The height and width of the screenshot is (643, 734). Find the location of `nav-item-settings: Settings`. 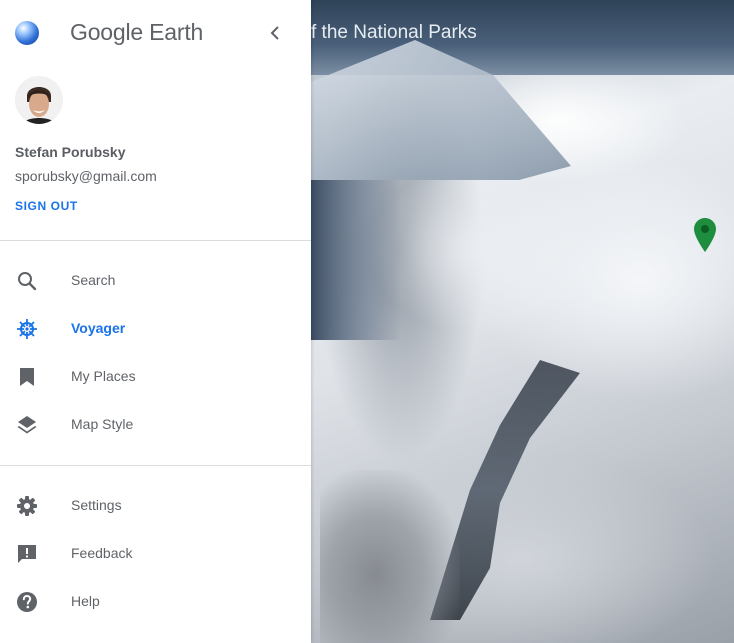

nav-item-settings: Settings is located at coordinates (155, 506).